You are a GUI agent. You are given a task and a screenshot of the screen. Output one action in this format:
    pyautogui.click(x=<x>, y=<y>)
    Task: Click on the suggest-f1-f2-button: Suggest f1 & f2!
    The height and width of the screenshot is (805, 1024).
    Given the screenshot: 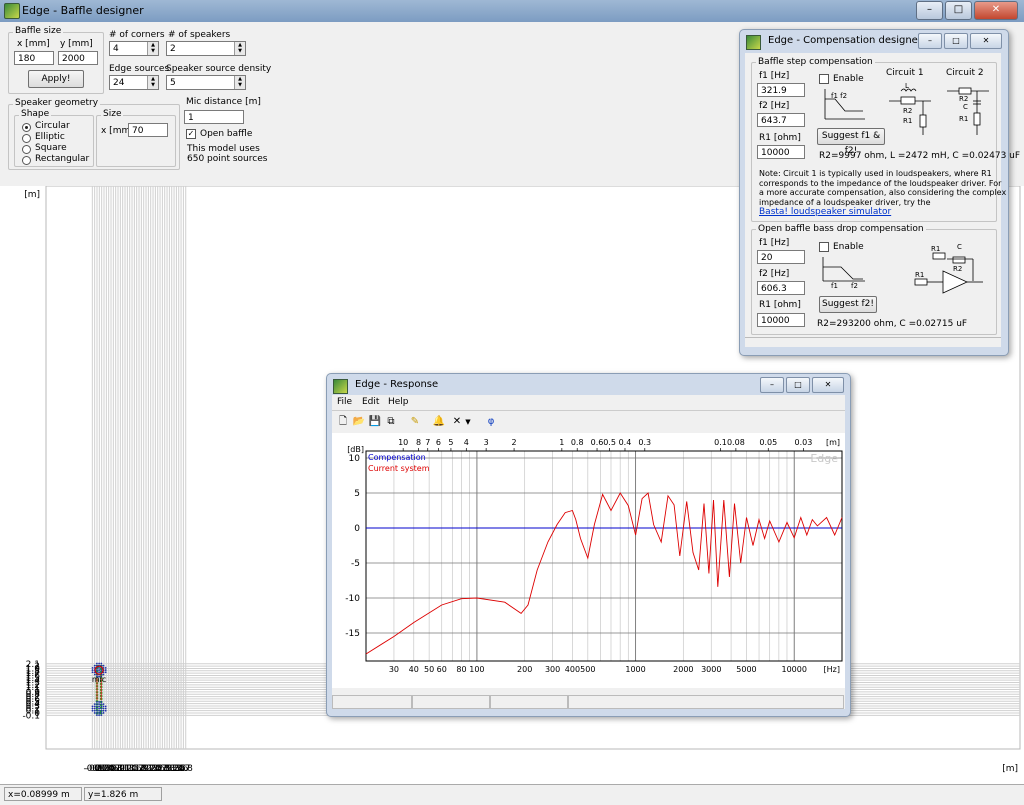 What is the action you would take?
    pyautogui.click(x=851, y=142)
    